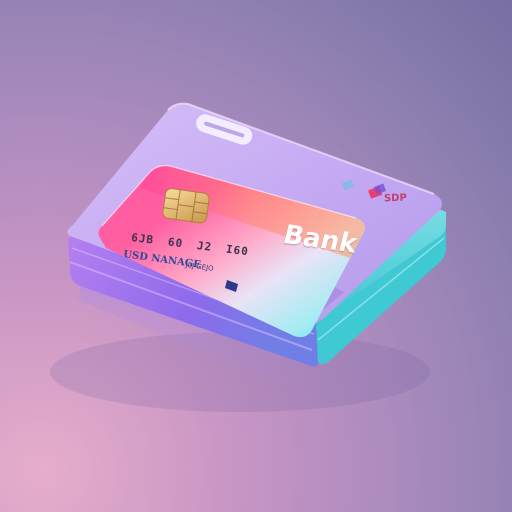 Image resolution: width=512 pixels, height=512 pixels. I want to click on card-number-group: 60, so click(175, 243).